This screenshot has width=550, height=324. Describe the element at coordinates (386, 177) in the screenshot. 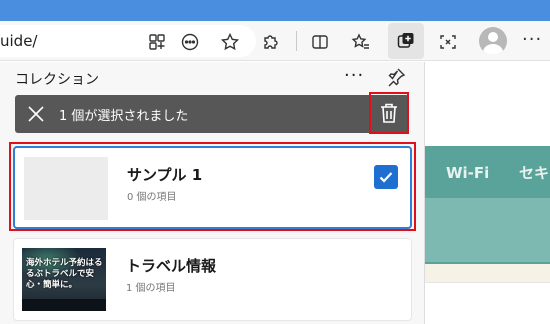

I see `checkbox-checked-icon` at that location.